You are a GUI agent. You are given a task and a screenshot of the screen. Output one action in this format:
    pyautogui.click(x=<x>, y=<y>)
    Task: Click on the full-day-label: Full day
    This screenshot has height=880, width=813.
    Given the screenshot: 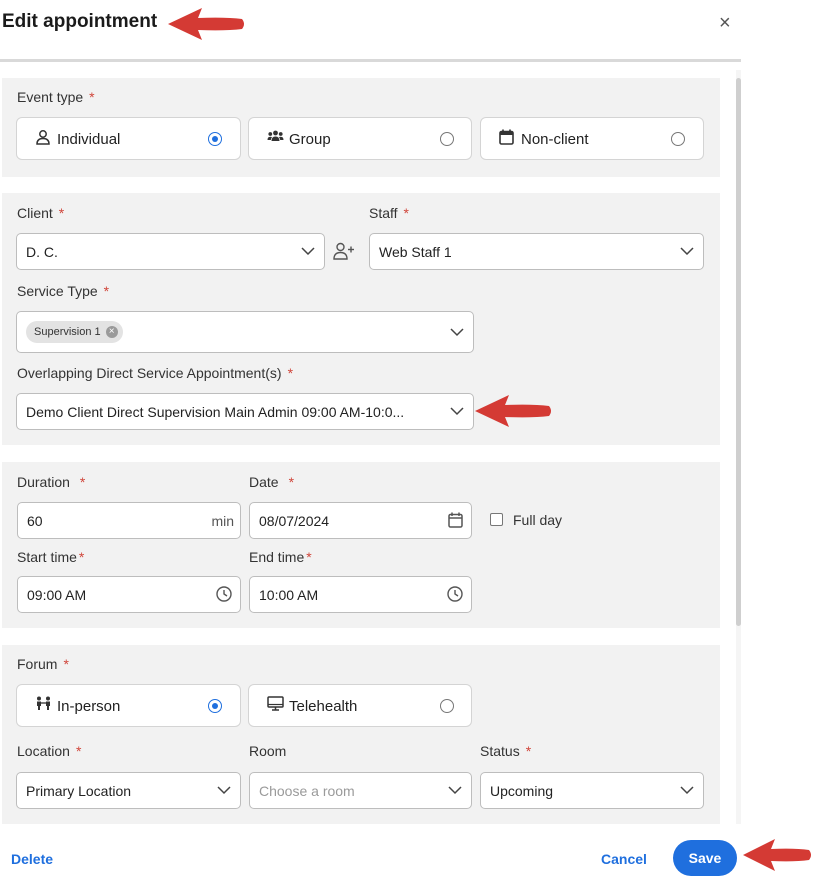 What is the action you would take?
    pyautogui.click(x=538, y=520)
    